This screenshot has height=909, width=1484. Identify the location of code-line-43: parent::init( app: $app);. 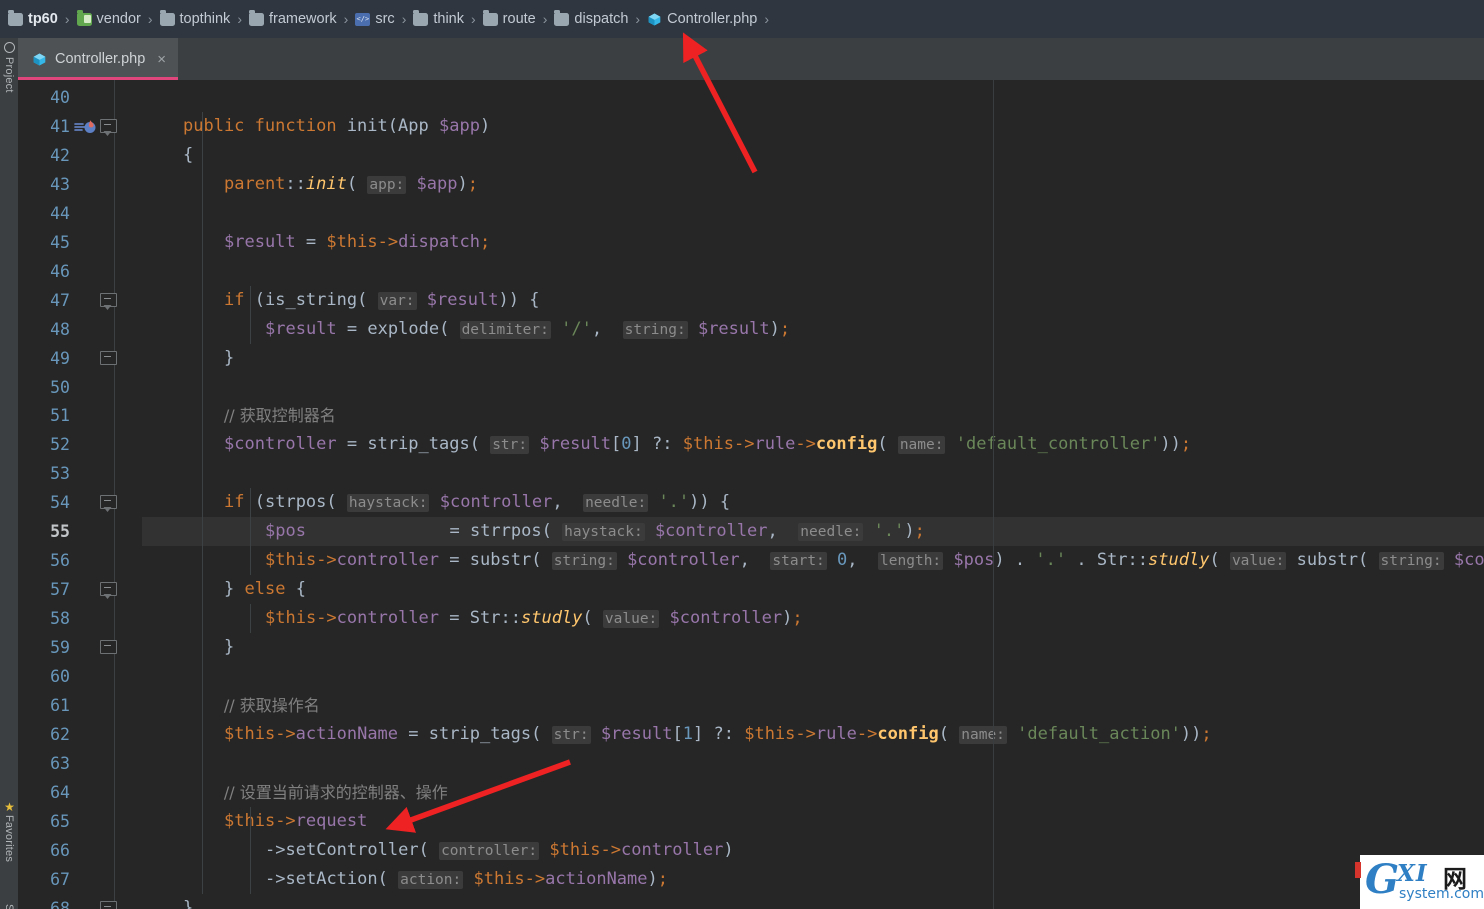
(813, 184).